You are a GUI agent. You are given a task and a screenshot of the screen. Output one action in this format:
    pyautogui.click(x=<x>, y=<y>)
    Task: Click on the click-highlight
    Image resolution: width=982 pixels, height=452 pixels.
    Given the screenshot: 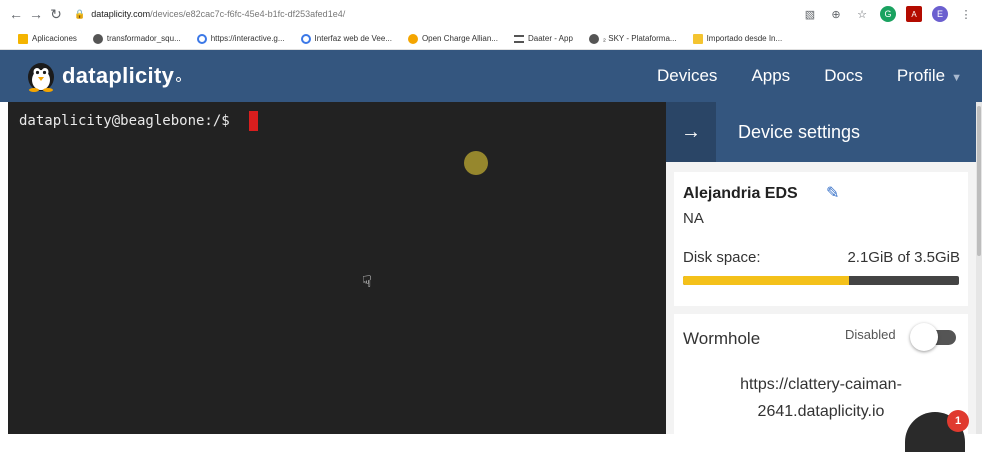 What is the action you would take?
    pyautogui.click(x=476, y=163)
    